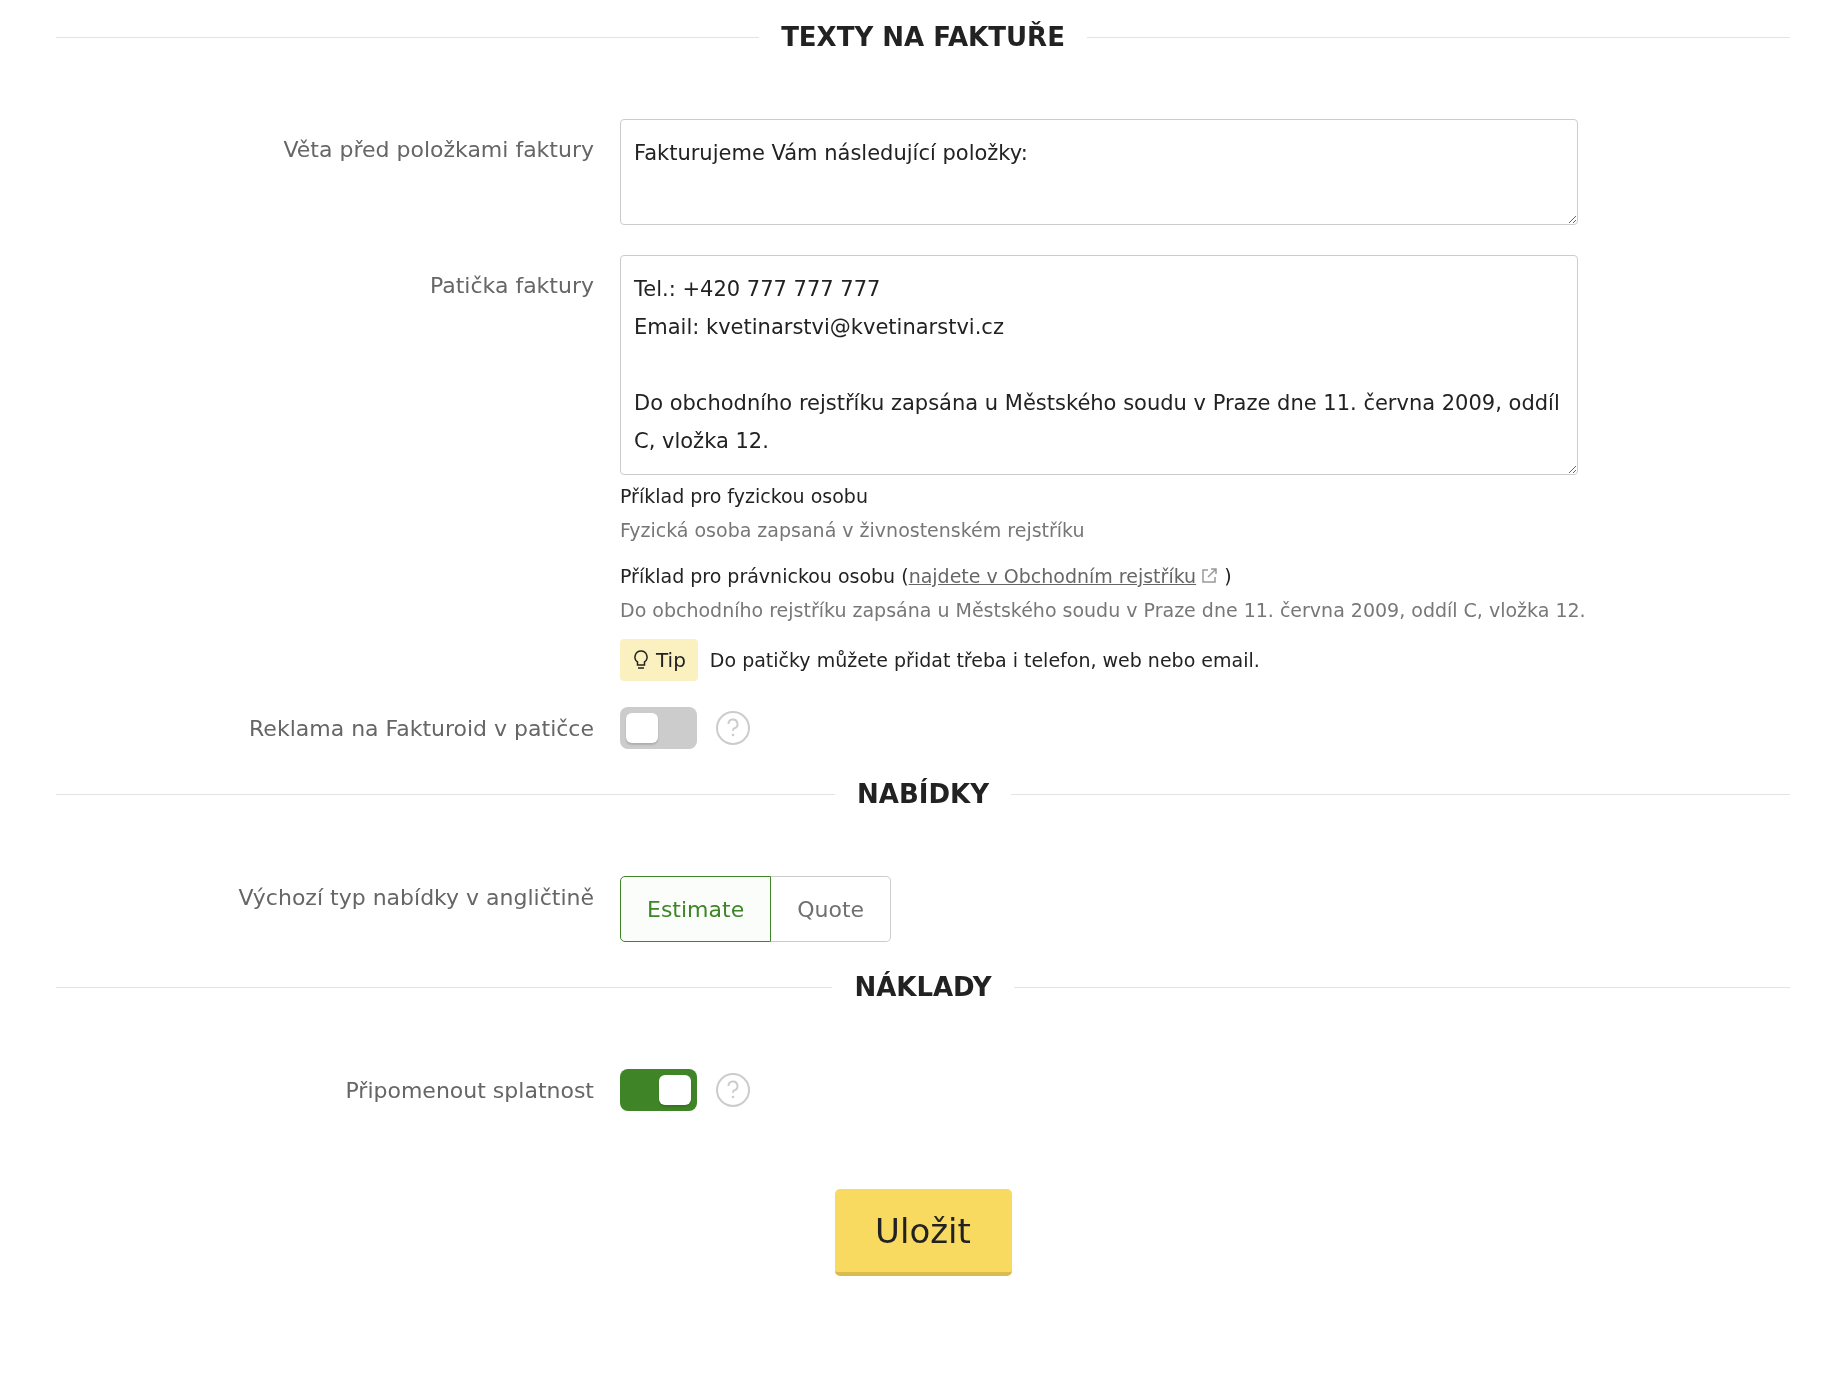 The image size is (1846, 1396). Describe the element at coordinates (641, 660) in the screenshot. I see `lightbulb-icon` at that location.